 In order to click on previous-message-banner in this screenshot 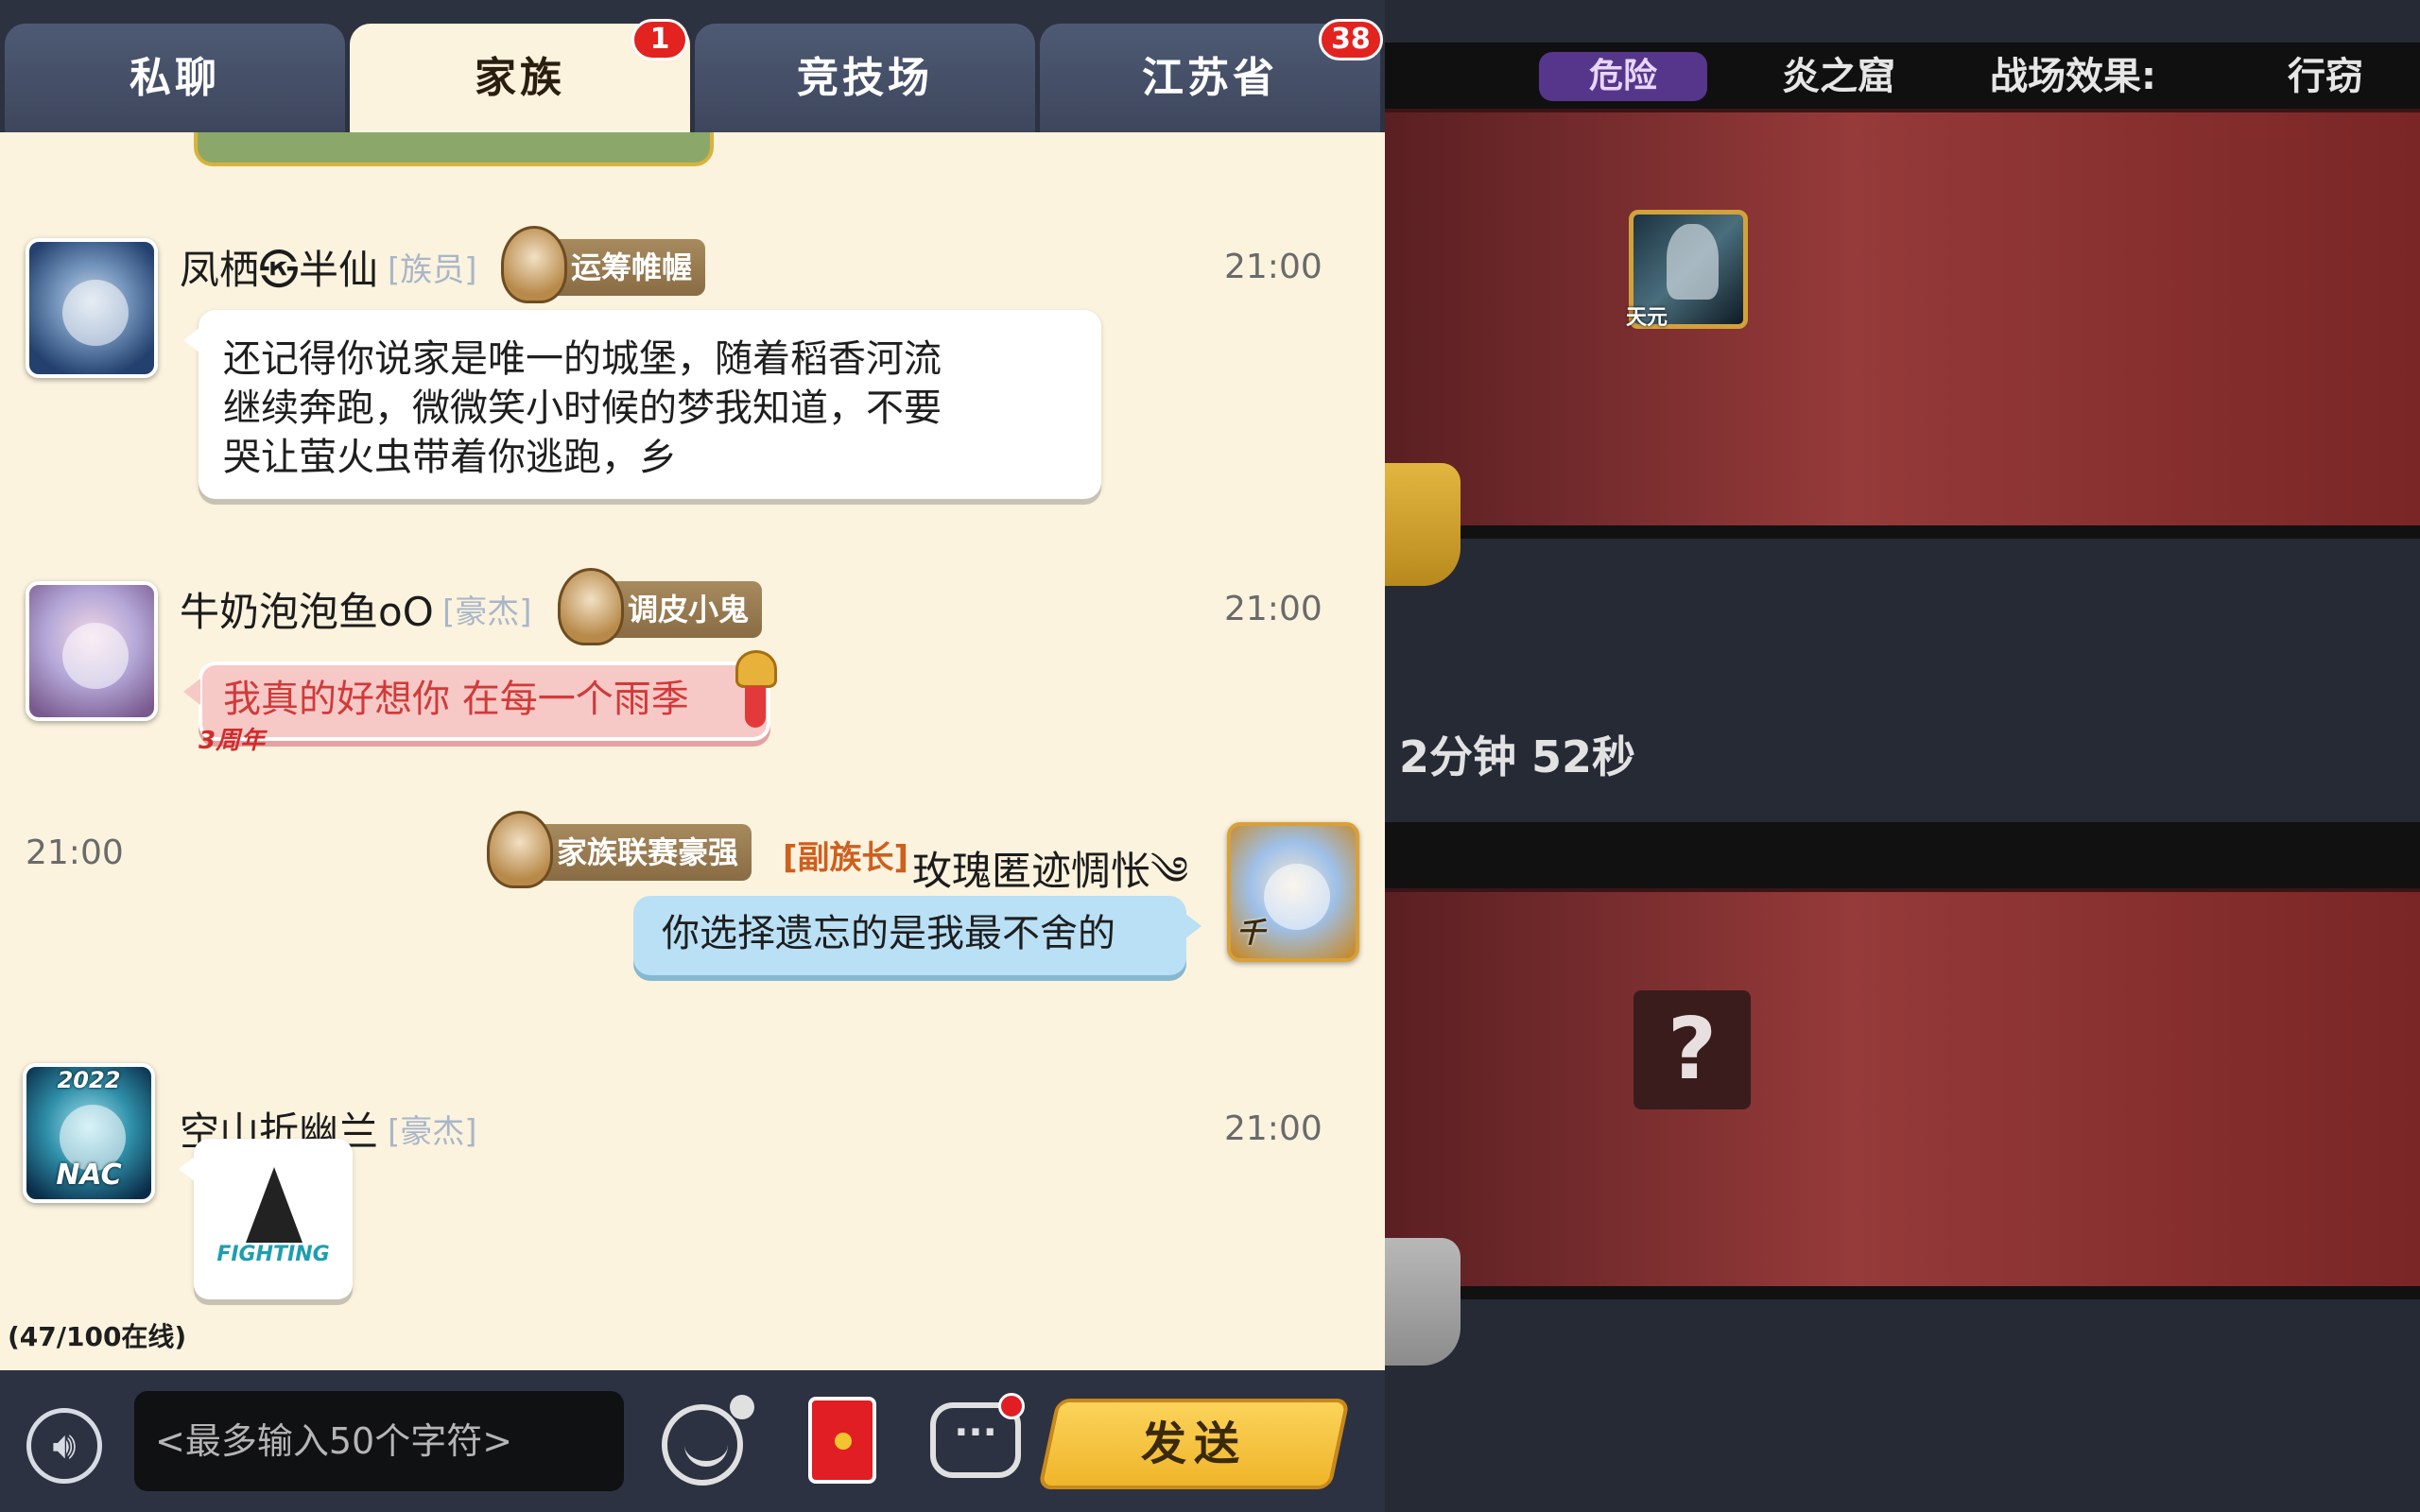, I will do `click(454, 149)`.